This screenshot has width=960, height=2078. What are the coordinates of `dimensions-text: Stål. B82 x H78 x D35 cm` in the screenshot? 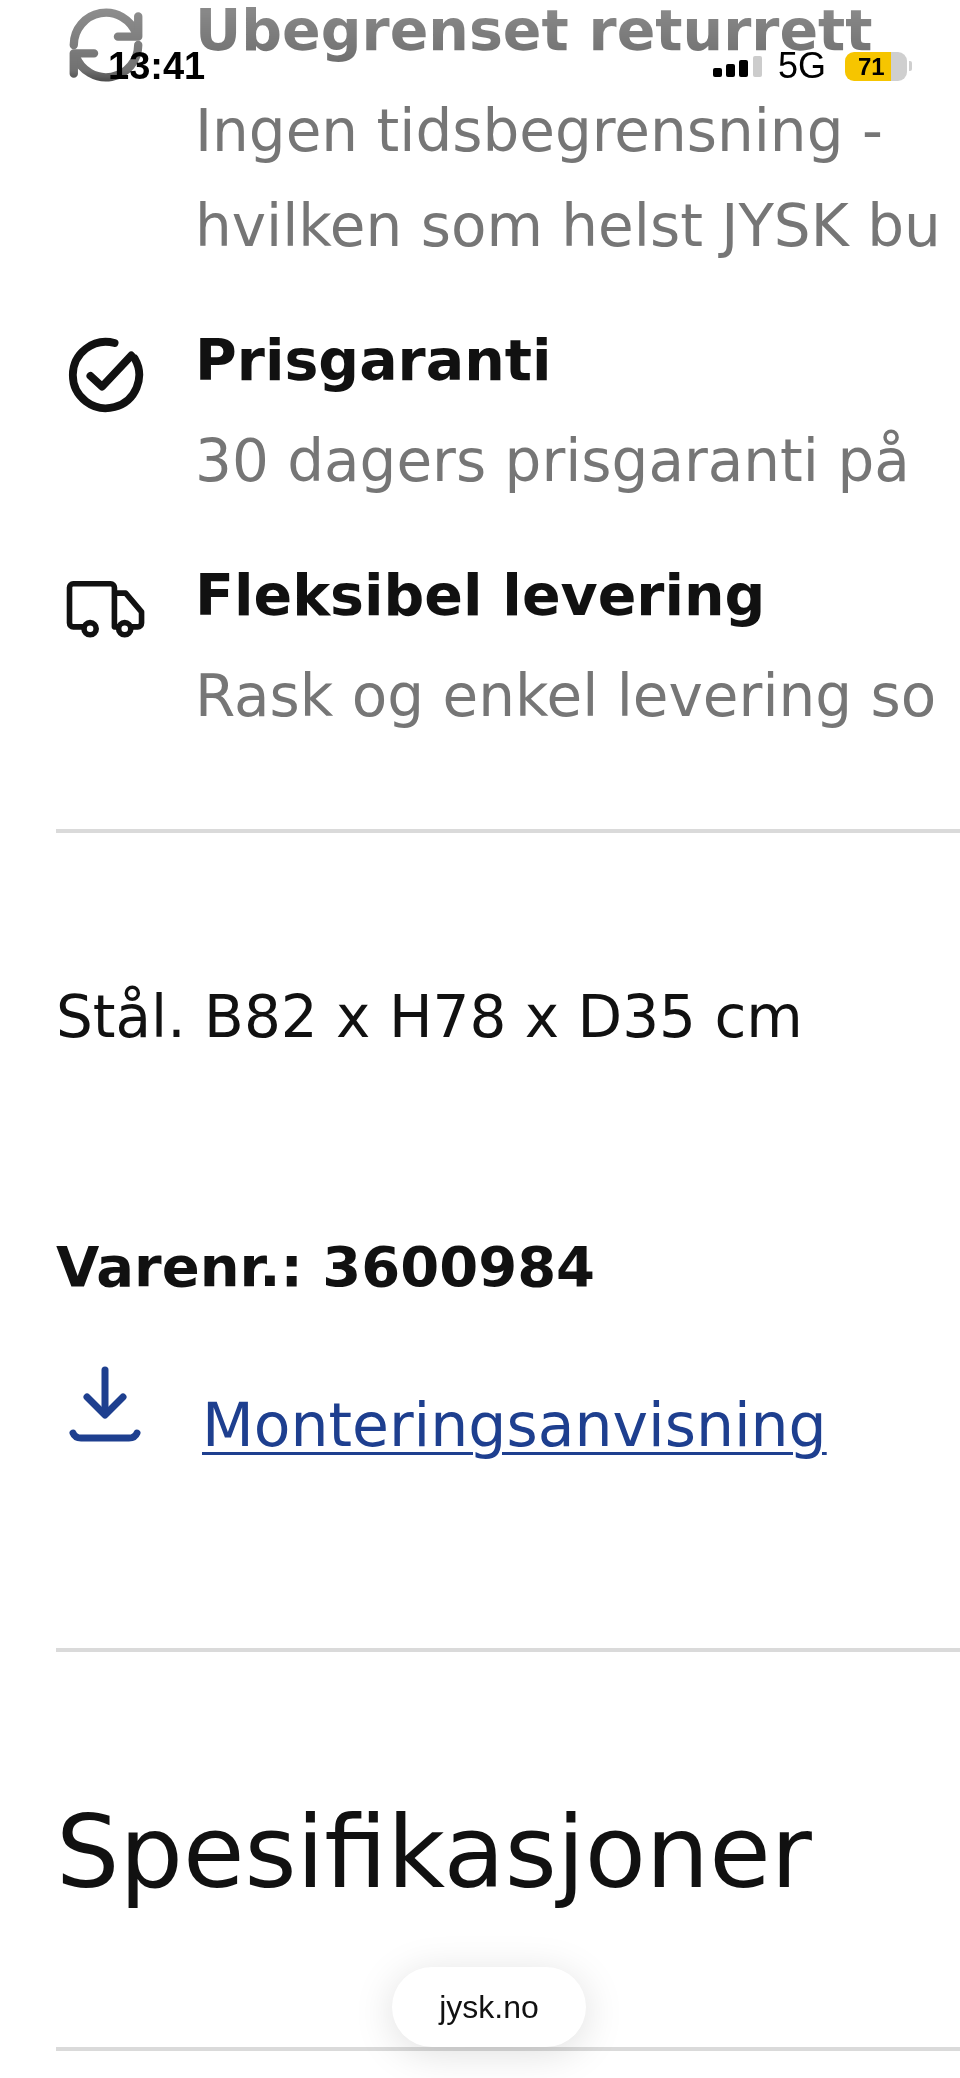 It's located at (429, 1017).